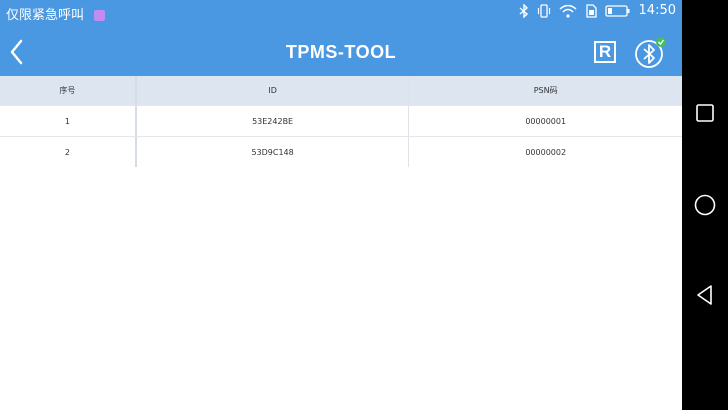 Image resolution: width=728 pixels, height=410 pixels. What do you see at coordinates (617, 10) in the screenshot?
I see `battery-icon` at bounding box center [617, 10].